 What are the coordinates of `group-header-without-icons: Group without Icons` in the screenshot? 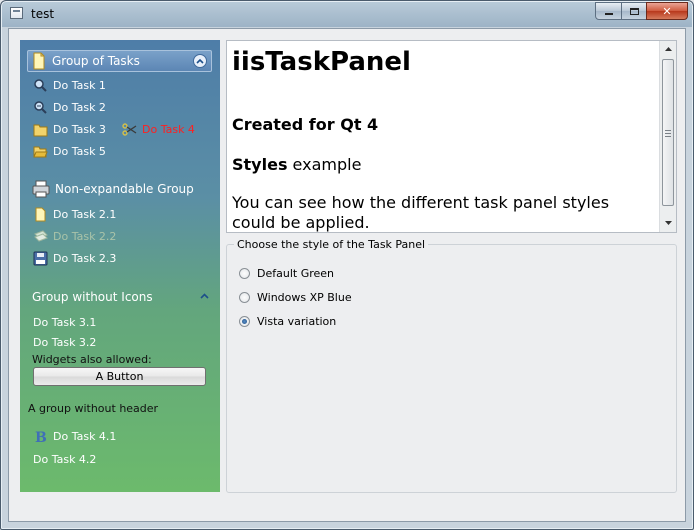 It's located at (119, 297).